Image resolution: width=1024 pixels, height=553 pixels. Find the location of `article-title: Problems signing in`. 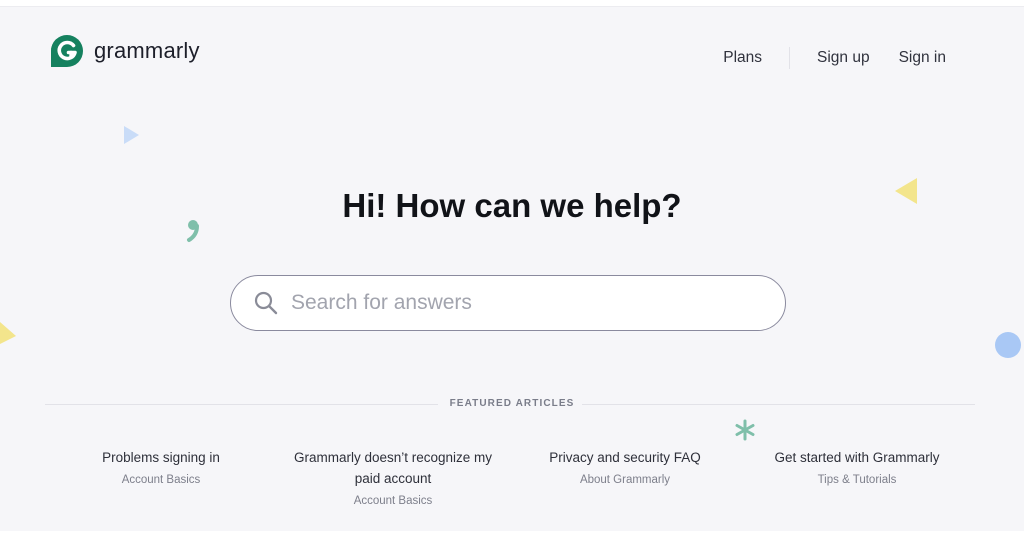

article-title: Problems signing in is located at coordinates (161, 457).